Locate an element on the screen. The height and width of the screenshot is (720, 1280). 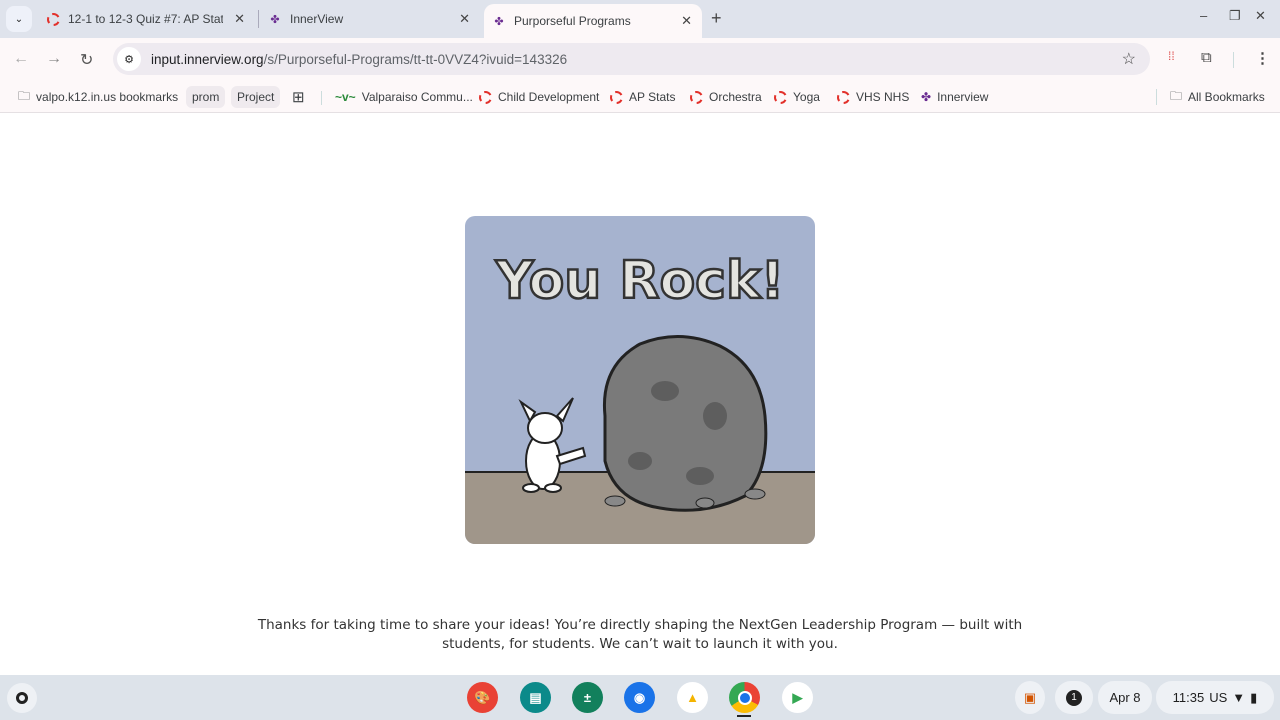
bookmark-innerview: ✤ Innerview is located at coordinates (954, 97).